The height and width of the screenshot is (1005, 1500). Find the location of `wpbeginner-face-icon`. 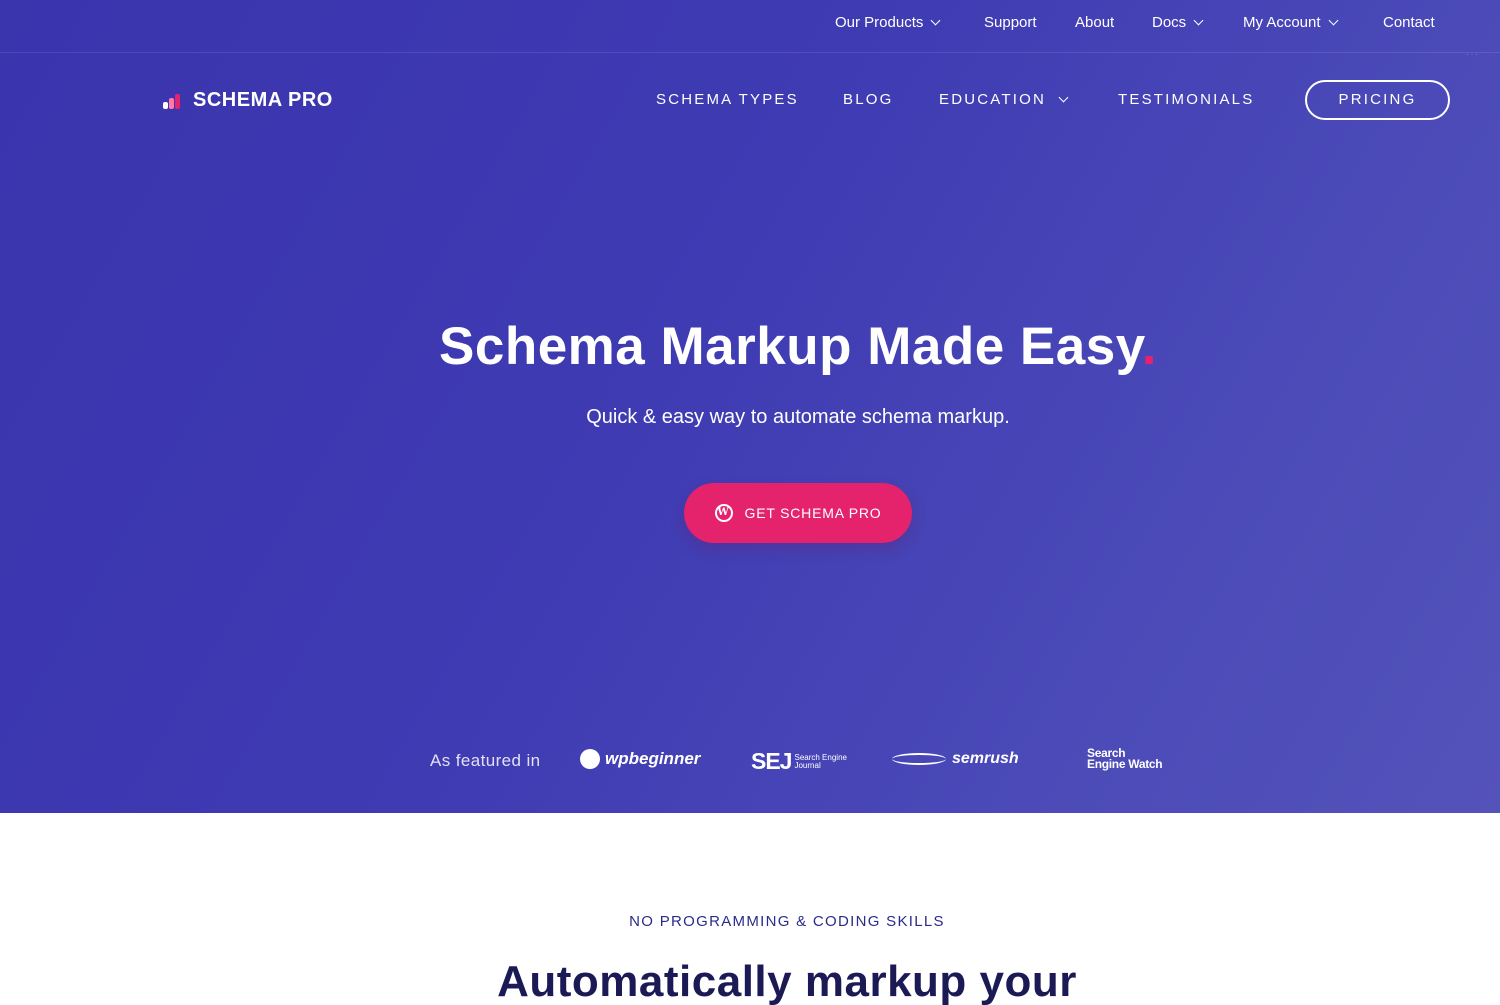

wpbeginner-face-icon is located at coordinates (590, 759).